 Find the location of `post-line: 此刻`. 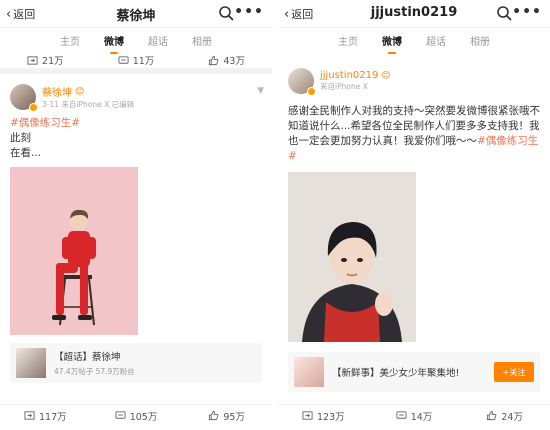

post-line: 此刻 is located at coordinates (20, 138).